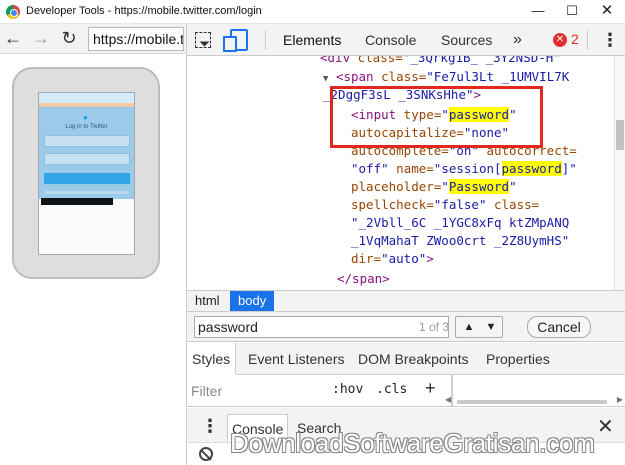 The image size is (625, 465). Describe the element at coordinates (312, 40) in the screenshot. I see `tab-elements: Elements` at that location.